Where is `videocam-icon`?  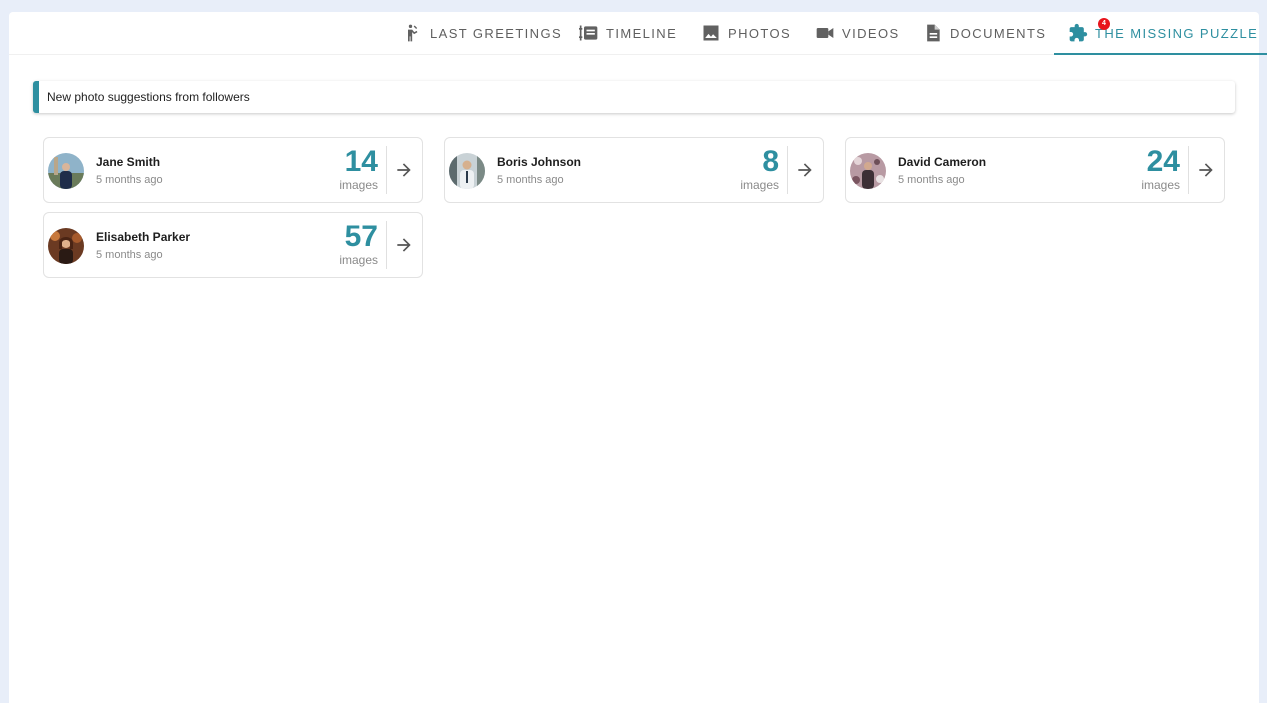 videocam-icon is located at coordinates (825, 33).